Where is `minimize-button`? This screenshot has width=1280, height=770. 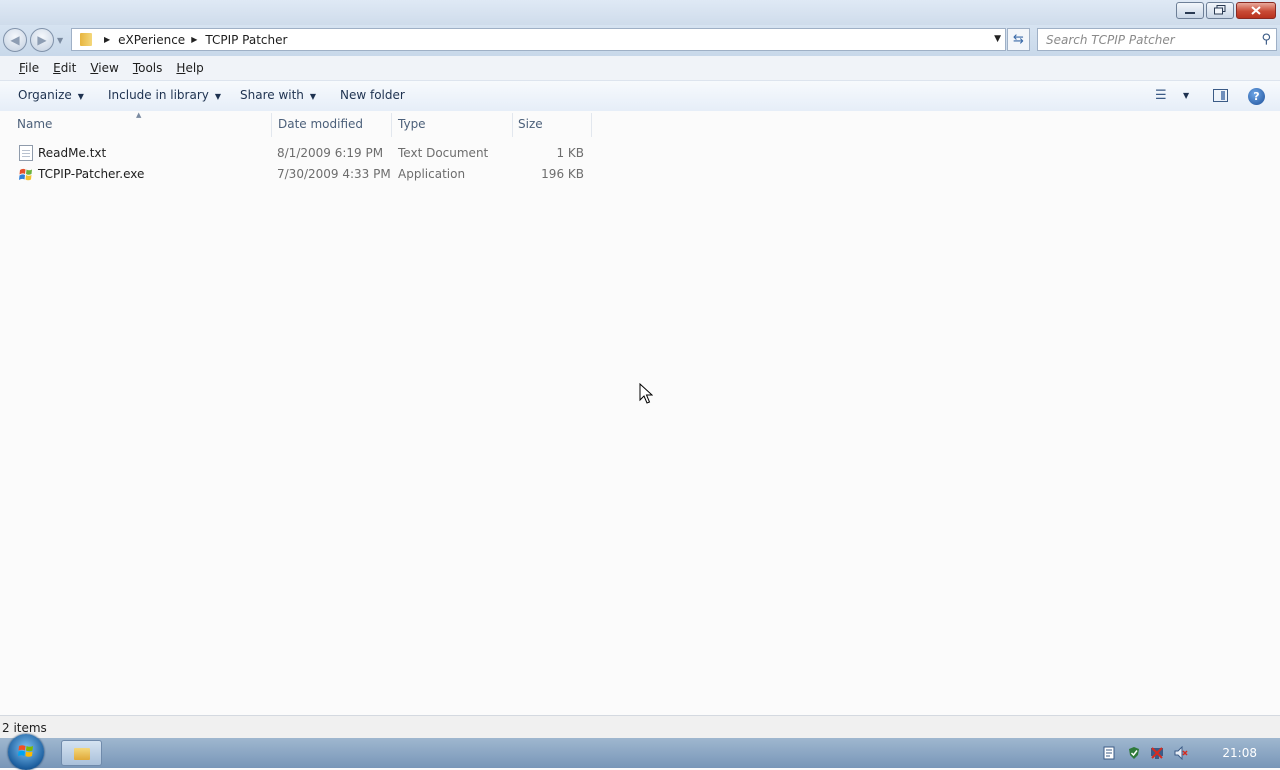
minimize-button is located at coordinates (1190, 10).